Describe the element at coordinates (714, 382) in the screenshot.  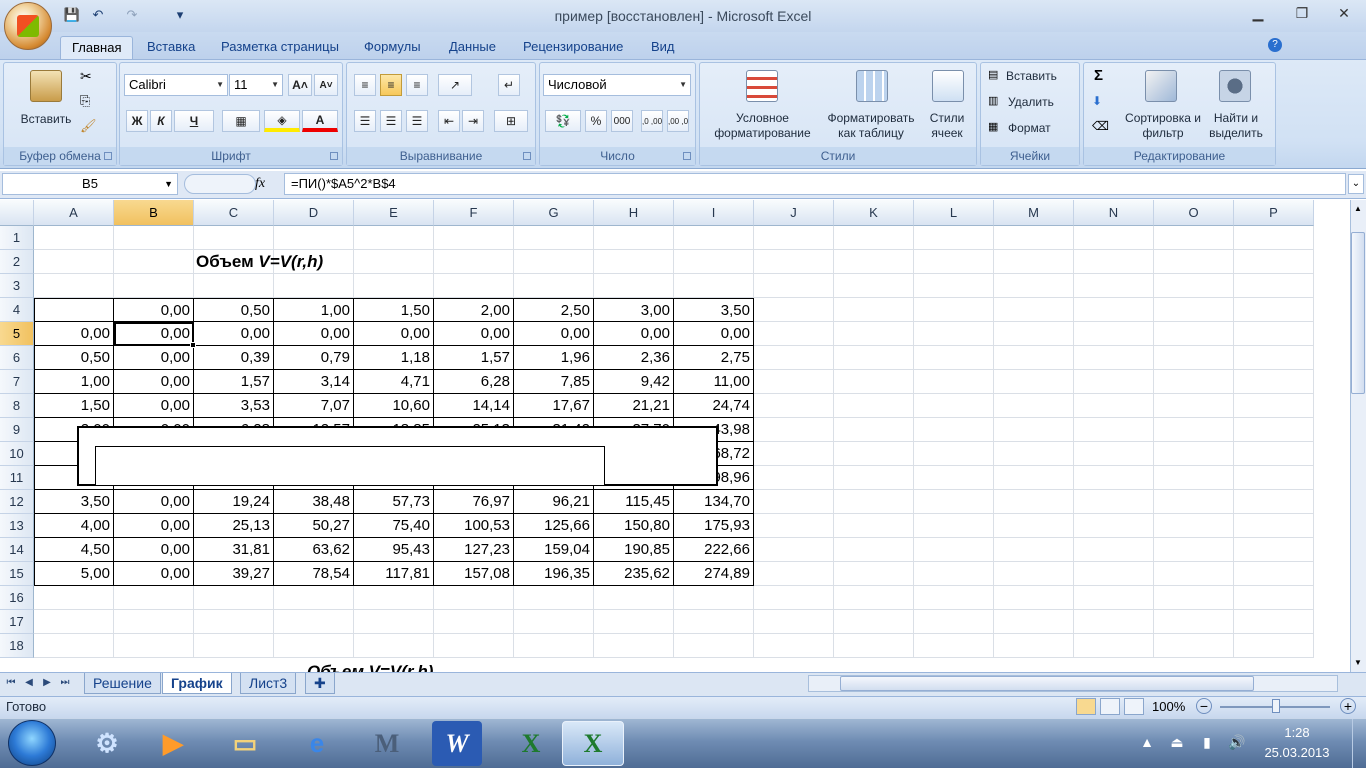
I see `volume-cell: 11,00` at that location.